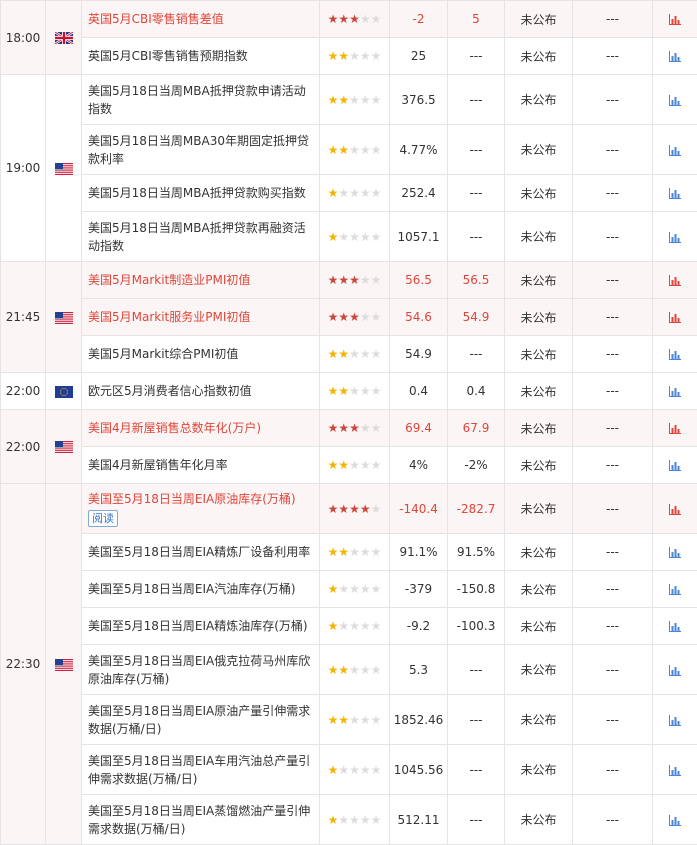 This screenshot has width=697, height=845. Describe the element at coordinates (201, 354) in the screenshot. I see `event-name: 美国5月Markit综合PMI初值` at that location.